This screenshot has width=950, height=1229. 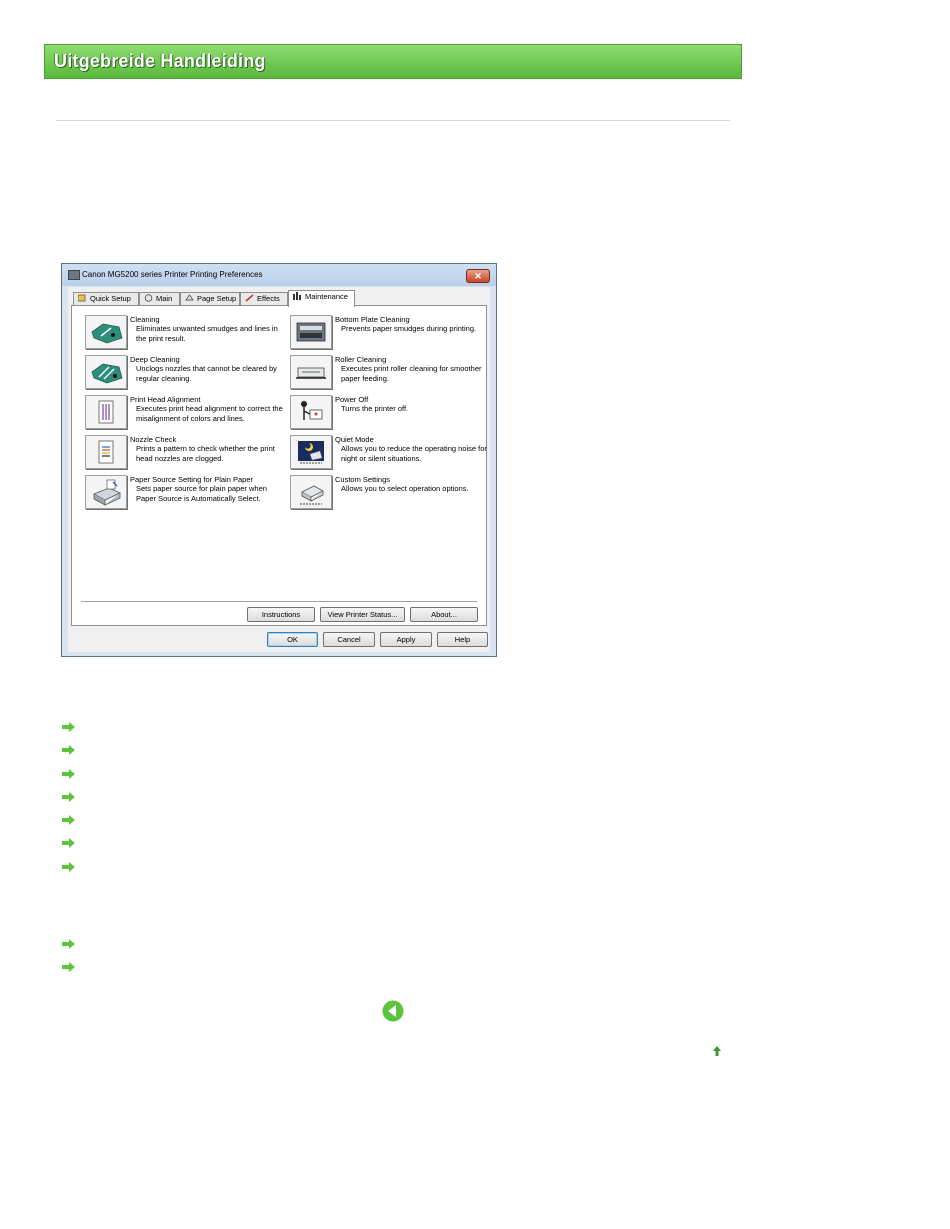 I want to click on item-title: Quiet Mode, so click(x=354, y=439).